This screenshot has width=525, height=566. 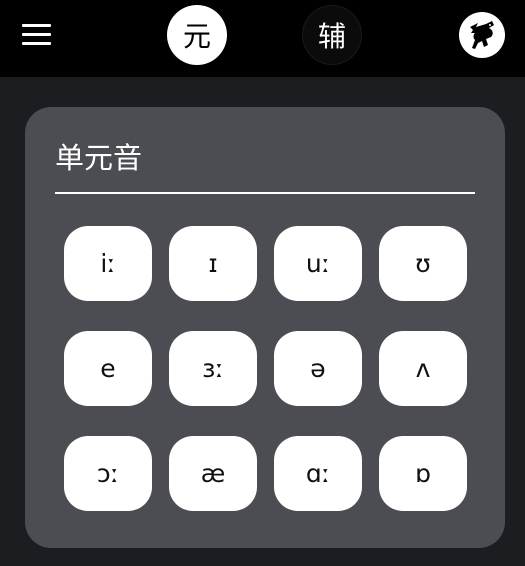 What do you see at coordinates (423, 473) in the screenshot?
I see `phoneme-button: ɒ` at bounding box center [423, 473].